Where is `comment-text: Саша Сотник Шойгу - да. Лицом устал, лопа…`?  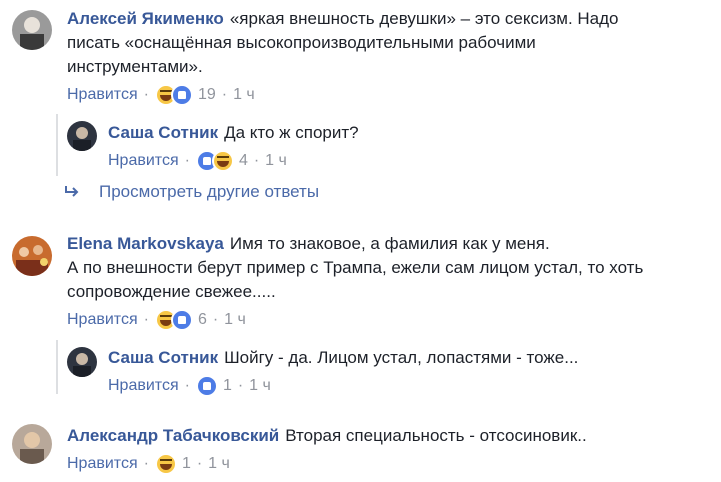 comment-text: Саша Сотник Шойгу - да. Лицом устал, лопа… is located at coordinates (408, 358).